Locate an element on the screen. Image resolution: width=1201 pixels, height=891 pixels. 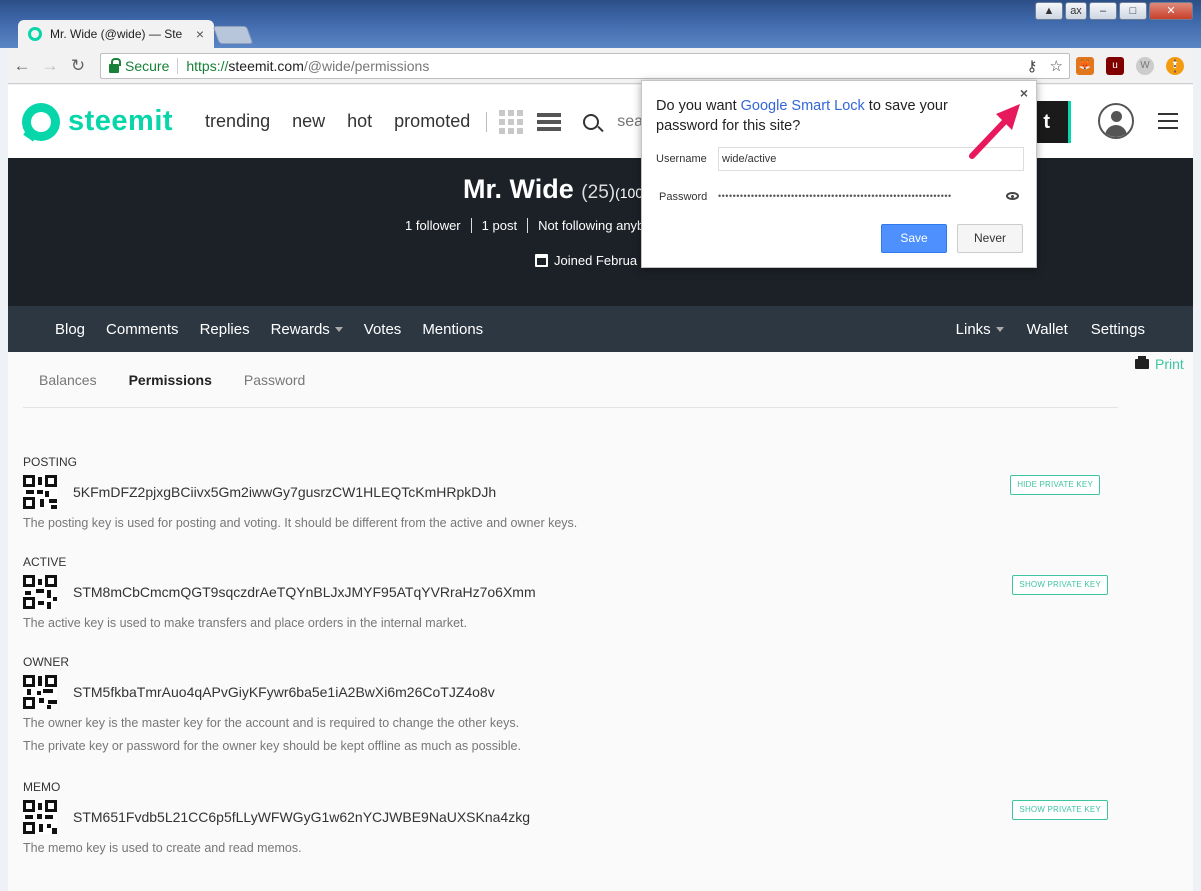
tab-close-icon: × is located at coordinates (200, 34).